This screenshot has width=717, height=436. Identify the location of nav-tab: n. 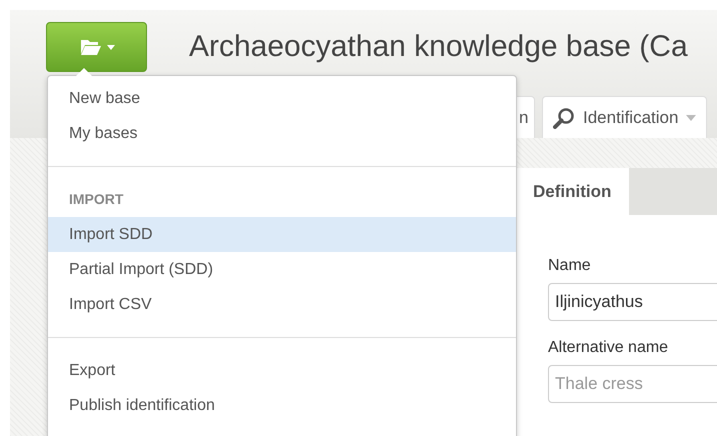
(526, 117).